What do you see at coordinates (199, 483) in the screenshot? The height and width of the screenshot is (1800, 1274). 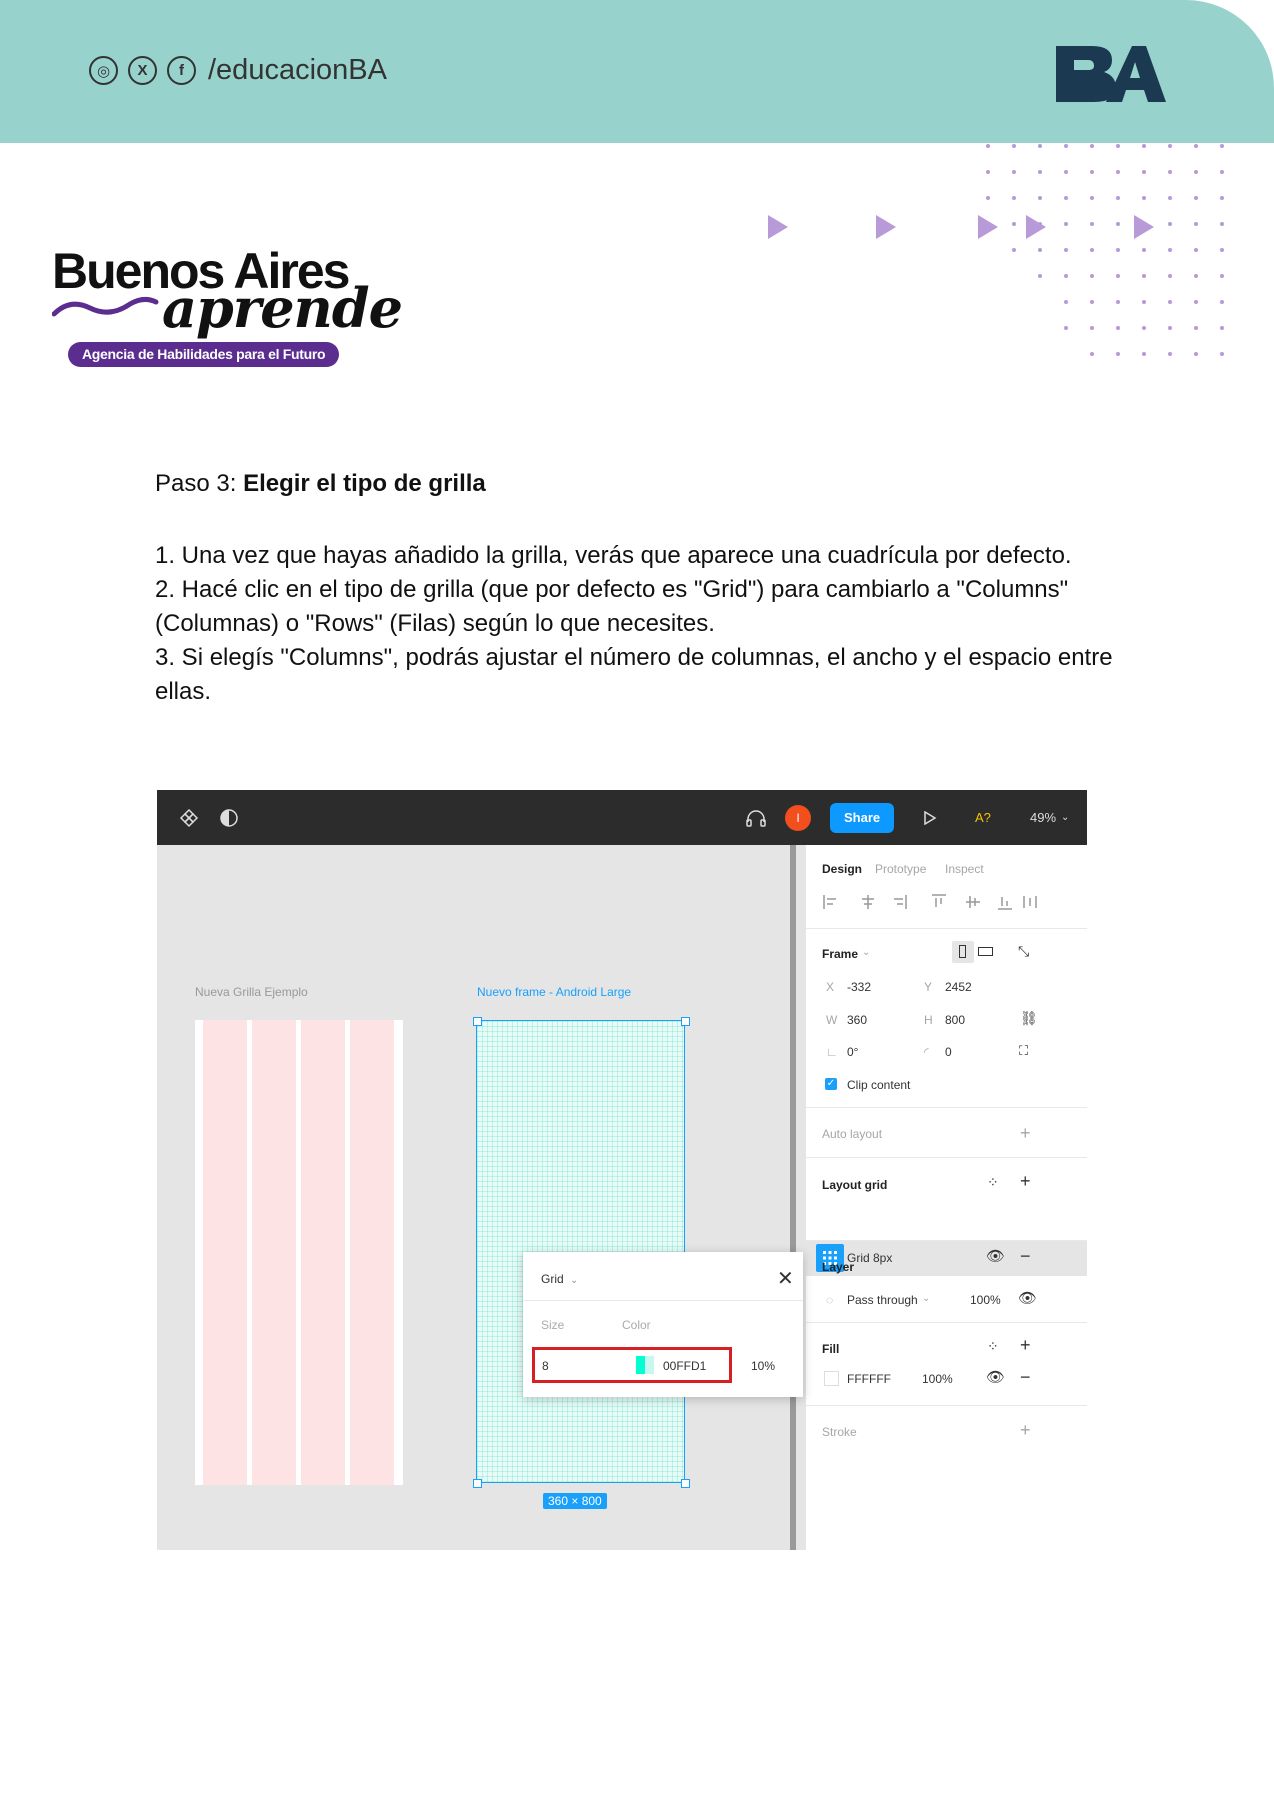 I see `step-prefix: Paso 3:` at bounding box center [199, 483].